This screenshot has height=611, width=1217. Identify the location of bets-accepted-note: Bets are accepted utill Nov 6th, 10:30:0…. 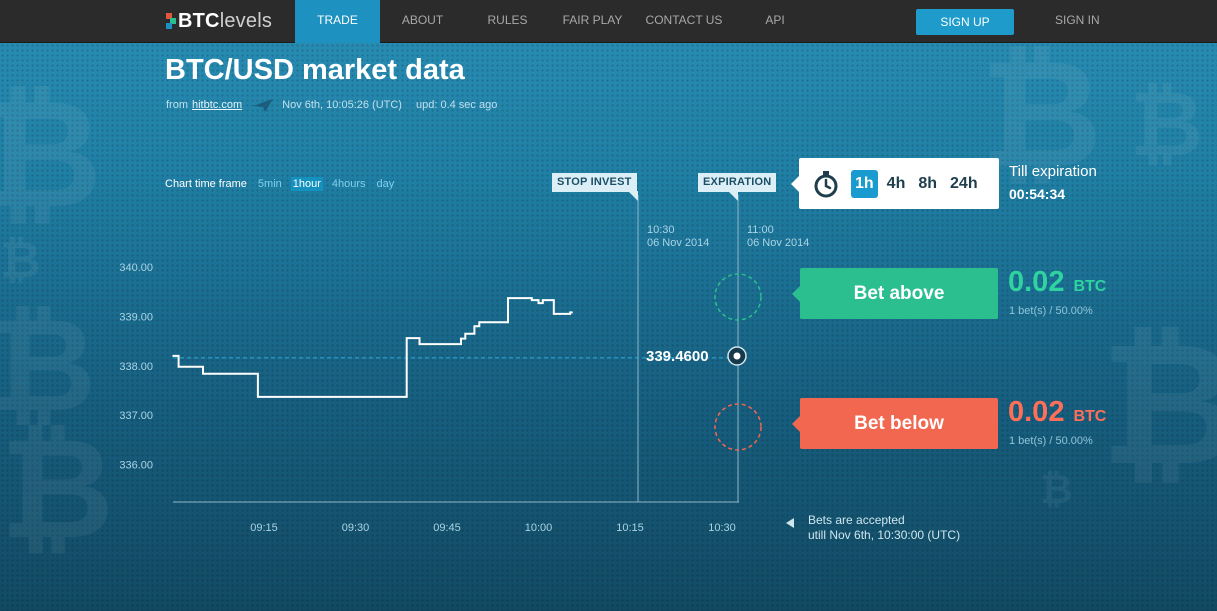
(873, 528).